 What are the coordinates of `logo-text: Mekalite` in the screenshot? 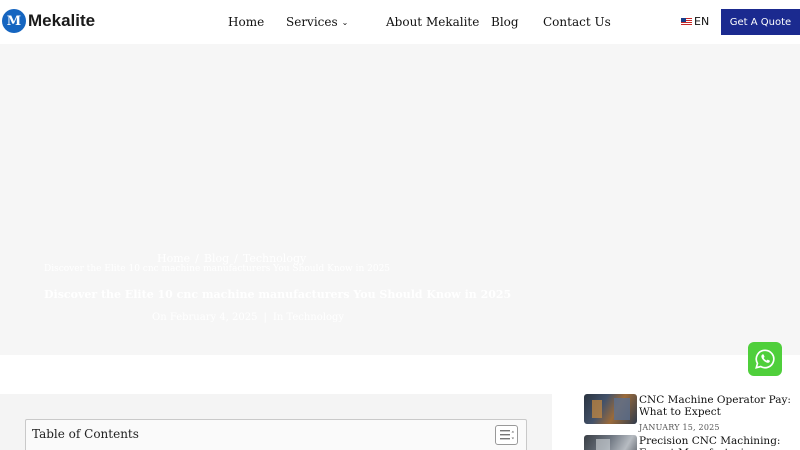 It's located at (62, 20).